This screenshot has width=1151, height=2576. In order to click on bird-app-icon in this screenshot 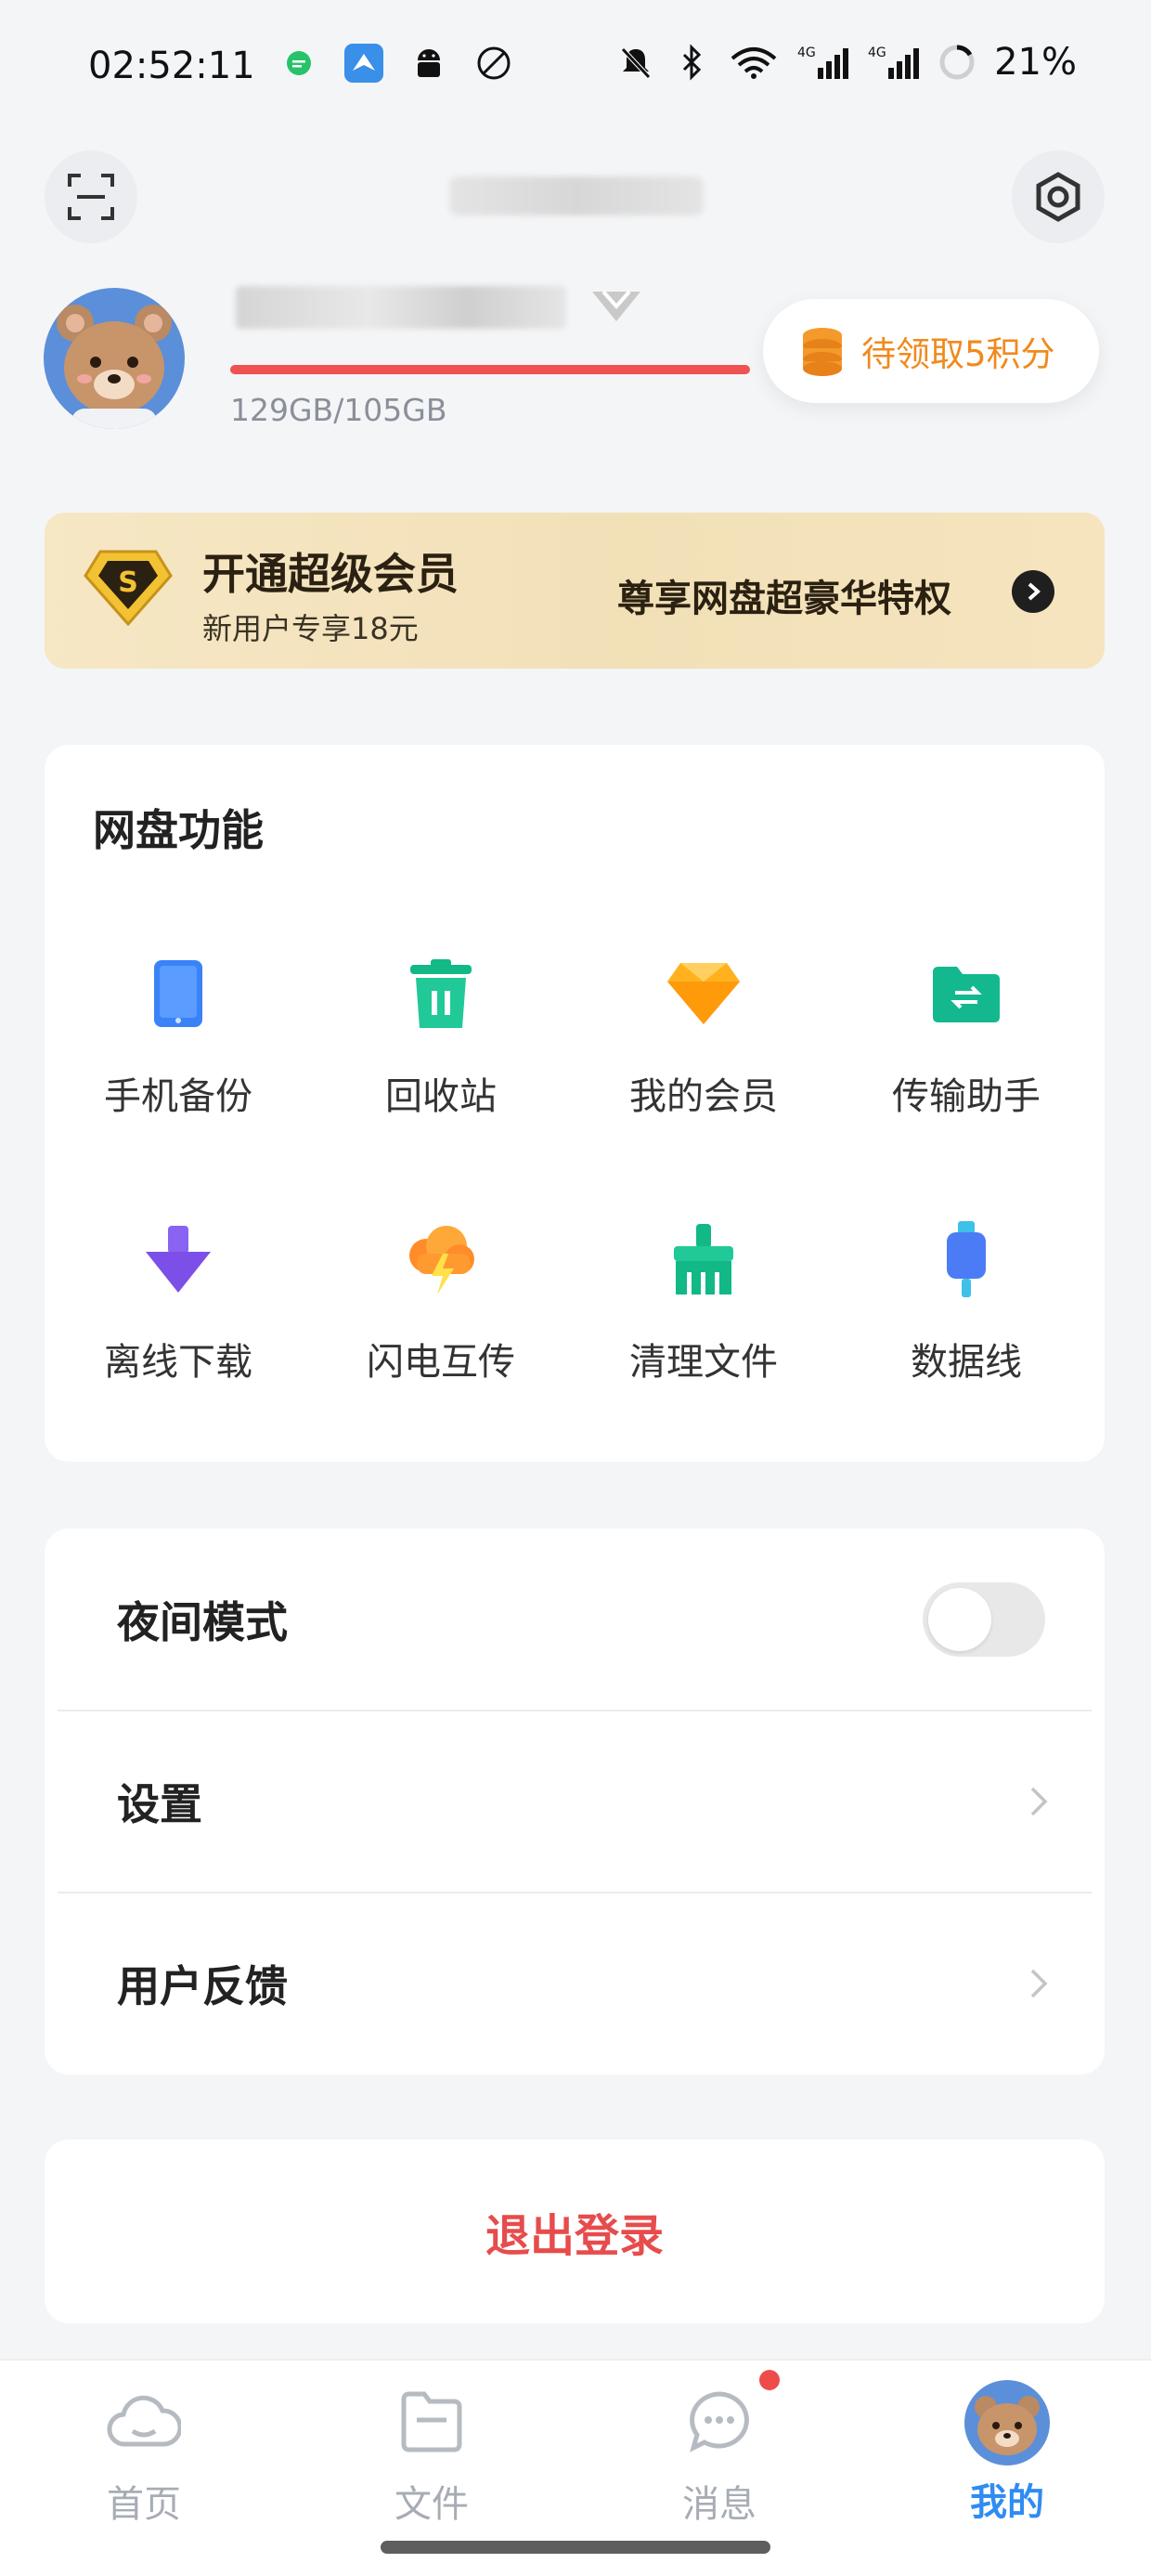, I will do `click(363, 63)`.